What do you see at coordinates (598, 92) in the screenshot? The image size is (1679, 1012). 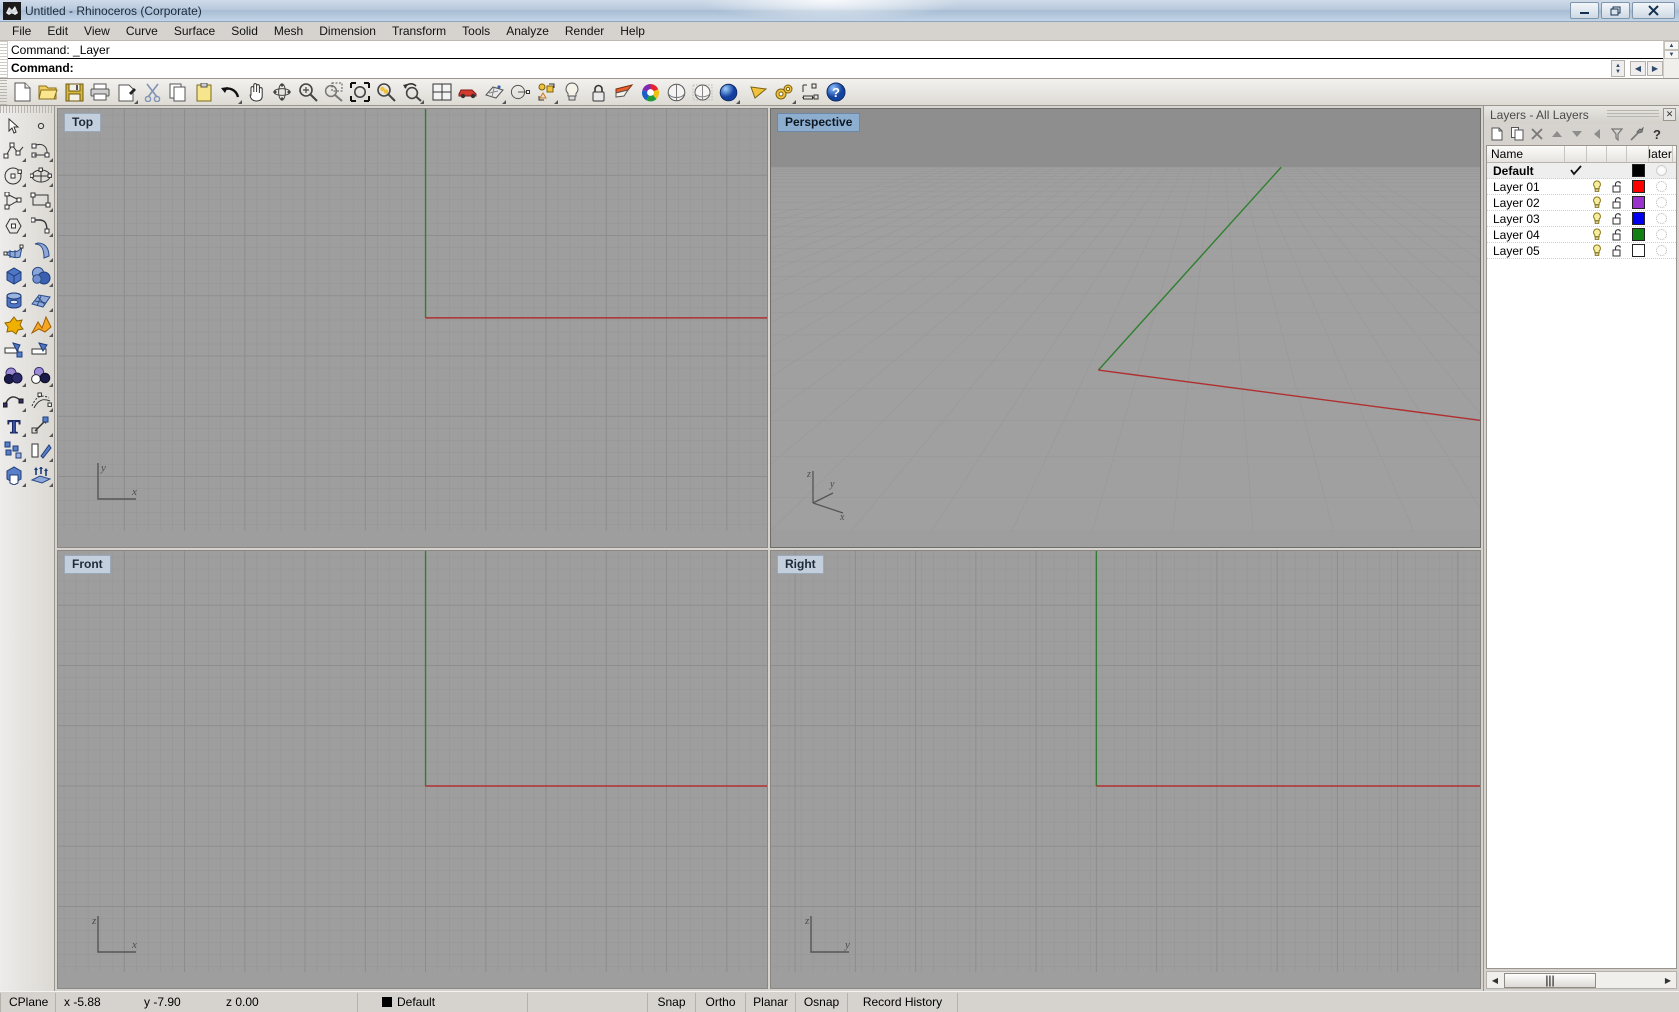 I see `lock-button` at bounding box center [598, 92].